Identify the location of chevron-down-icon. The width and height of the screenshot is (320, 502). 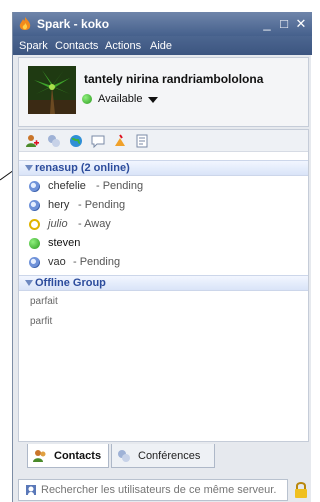
(153, 100).